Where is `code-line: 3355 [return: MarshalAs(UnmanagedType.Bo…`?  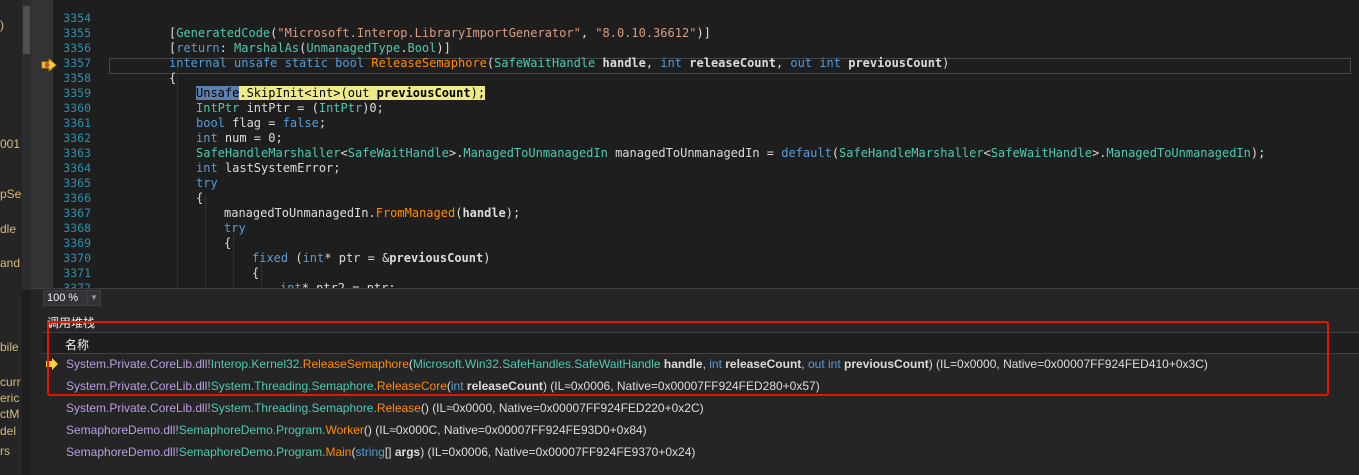 code-line: 3355 [return: MarshalAs(UnmanagedType.Bo… is located at coordinates (241, 33).